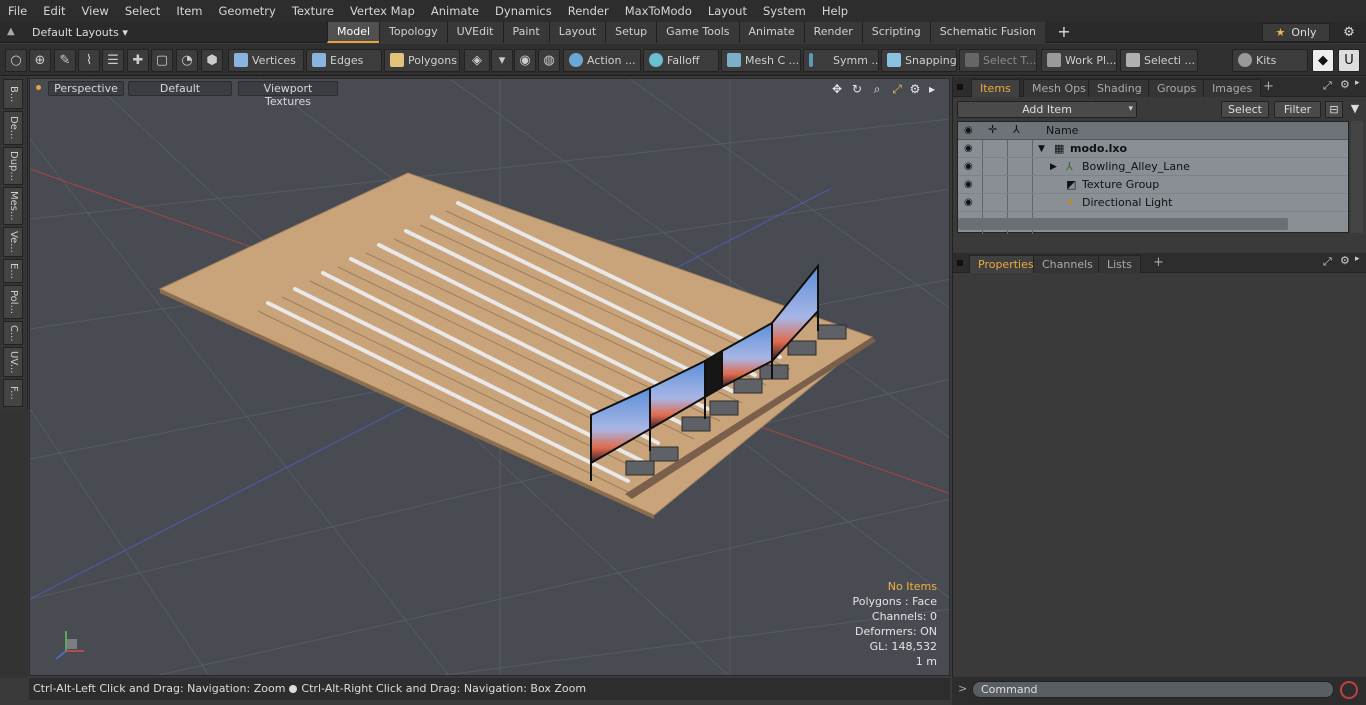 The image size is (1366, 705). Describe the element at coordinates (1357, 177) in the screenshot. I see `vertical-scrollbar` at that location.